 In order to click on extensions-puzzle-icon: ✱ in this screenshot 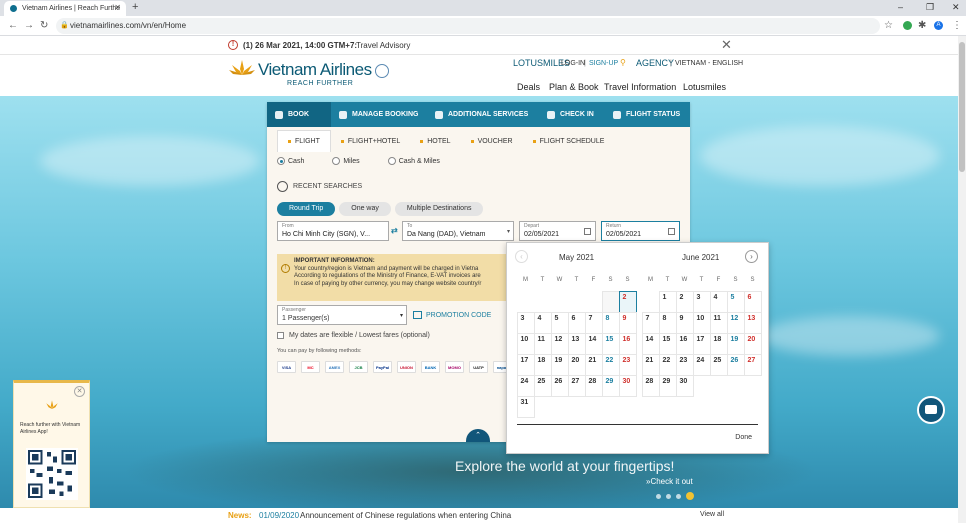, I will do `click(922, 25)`.